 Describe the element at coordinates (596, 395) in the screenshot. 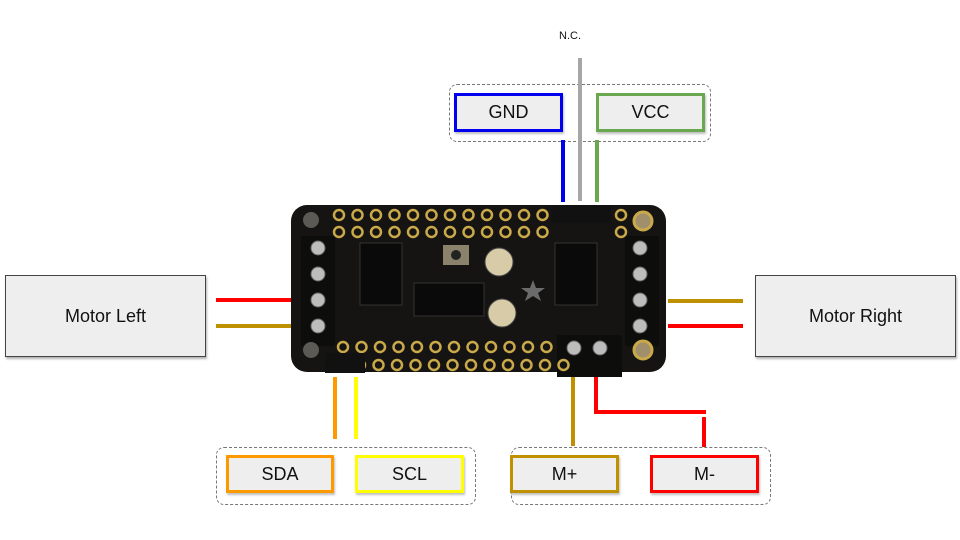

I see `m-minus-wire-seg1` at that location.